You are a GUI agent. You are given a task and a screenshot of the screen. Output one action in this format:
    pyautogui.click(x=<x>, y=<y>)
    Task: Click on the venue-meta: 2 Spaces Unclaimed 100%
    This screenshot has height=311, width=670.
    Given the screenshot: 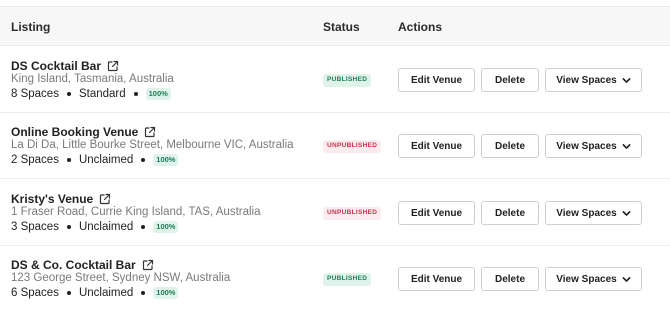 What is the action you would take?
    pyautogui.click(x=95, y=160)
    